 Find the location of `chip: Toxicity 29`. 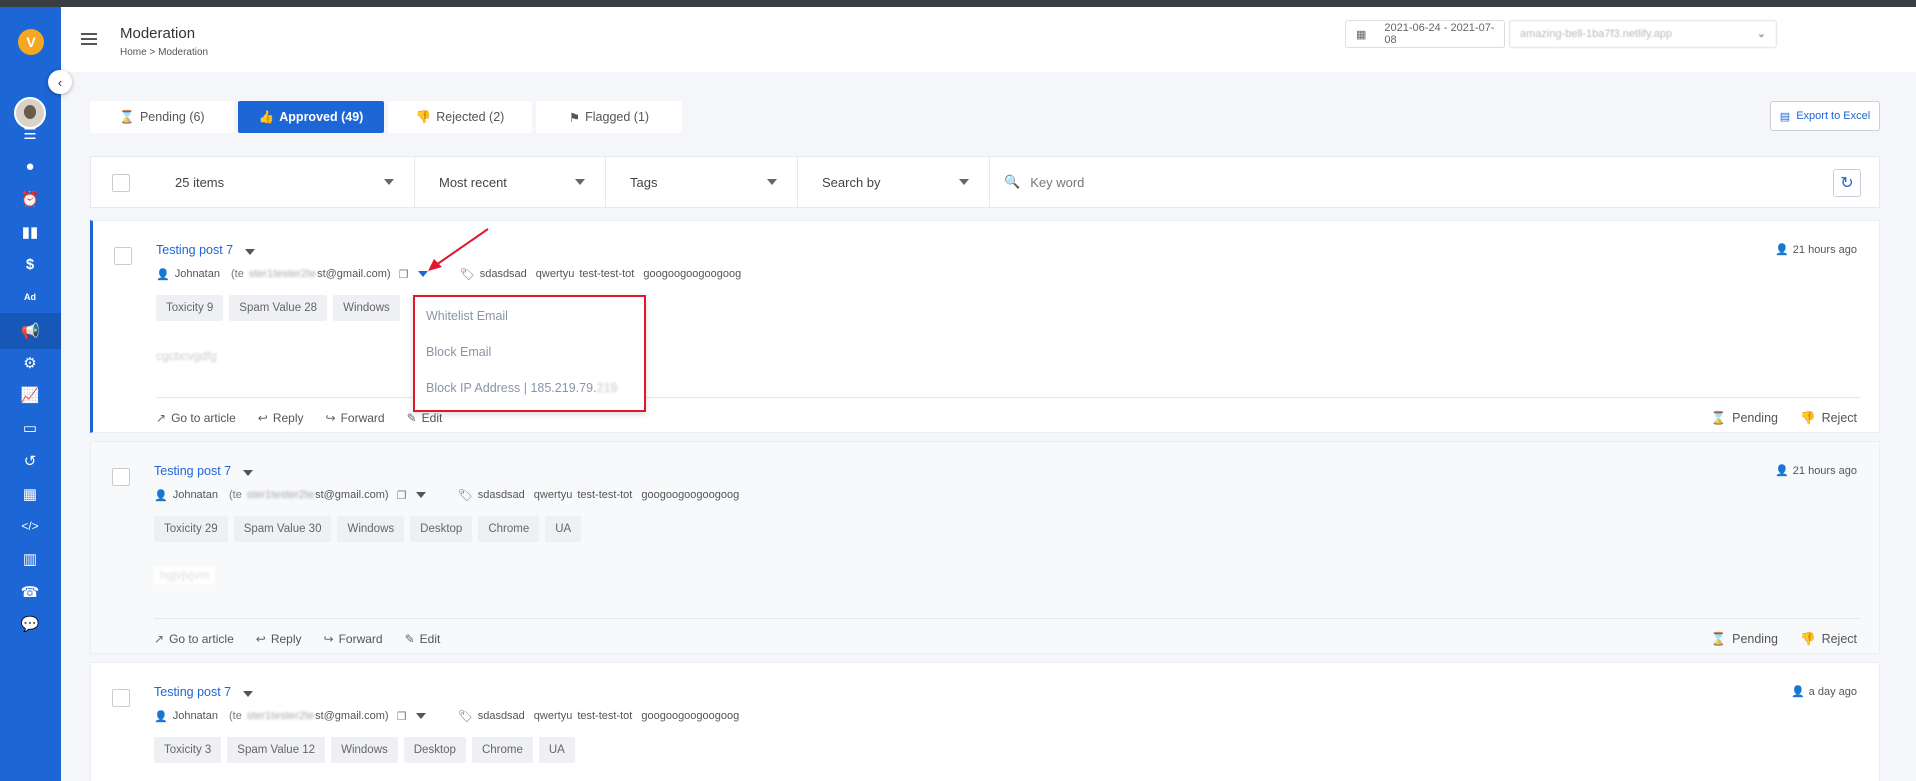

chip: Toxicity 29 is located at coordinates (191, 529).